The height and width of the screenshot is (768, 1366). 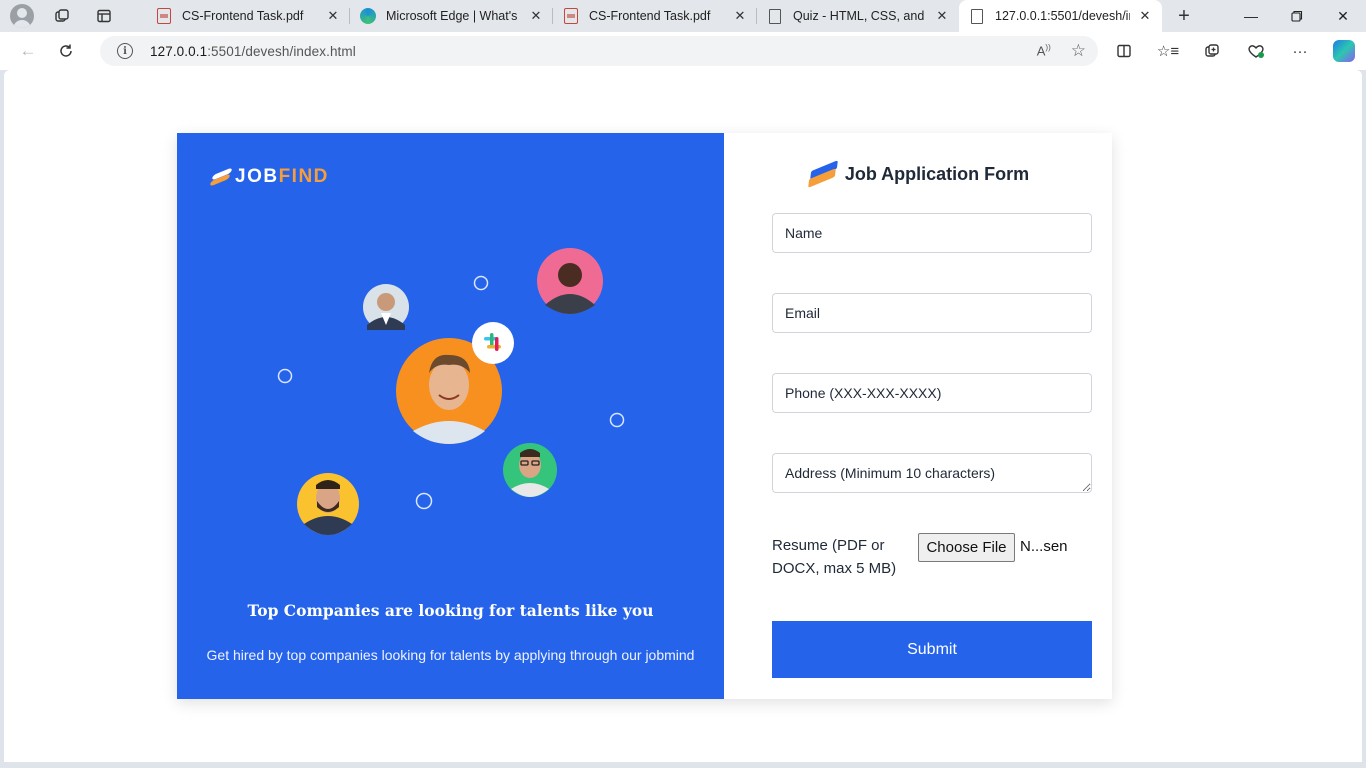 What do you see at coordinates (62, 16) in the screenshot?
I see `workspaces-icon` at bounding box center [62, 16].